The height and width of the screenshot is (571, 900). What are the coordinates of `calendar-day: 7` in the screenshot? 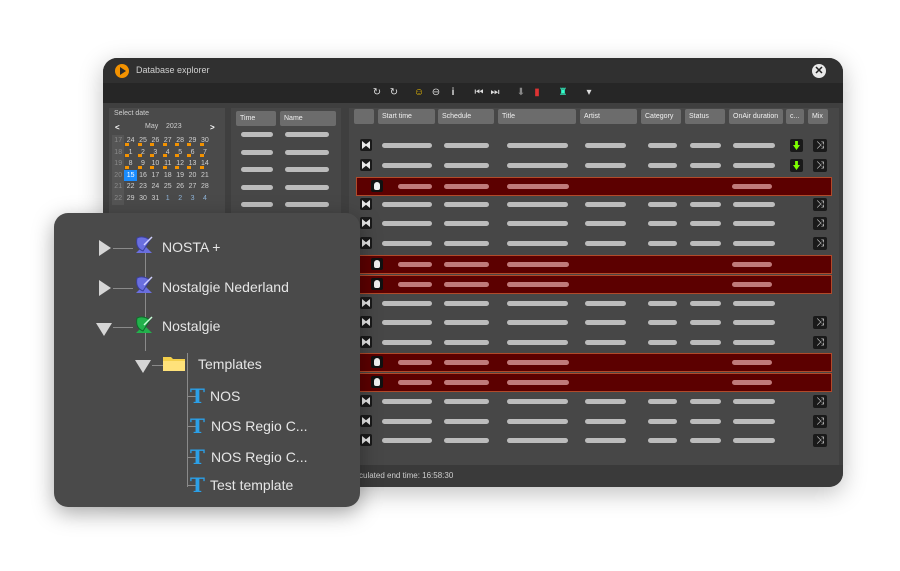 It's located at (205, 153).